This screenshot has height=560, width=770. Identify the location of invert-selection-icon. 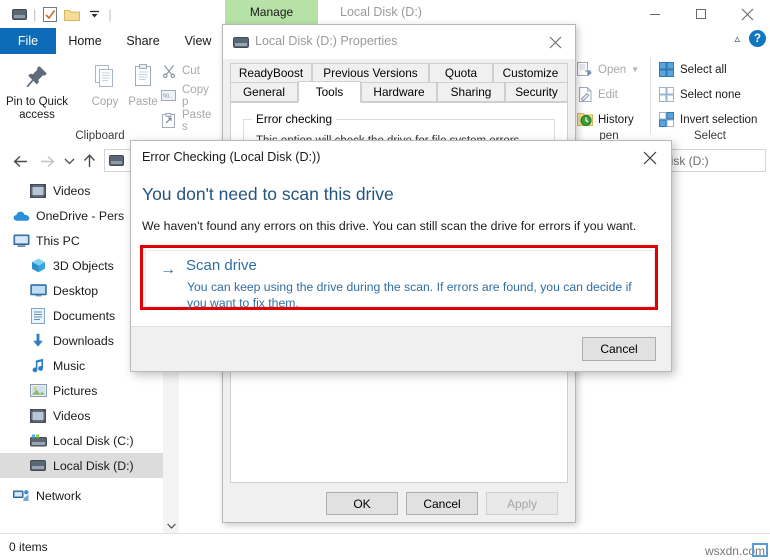
(666, 119).